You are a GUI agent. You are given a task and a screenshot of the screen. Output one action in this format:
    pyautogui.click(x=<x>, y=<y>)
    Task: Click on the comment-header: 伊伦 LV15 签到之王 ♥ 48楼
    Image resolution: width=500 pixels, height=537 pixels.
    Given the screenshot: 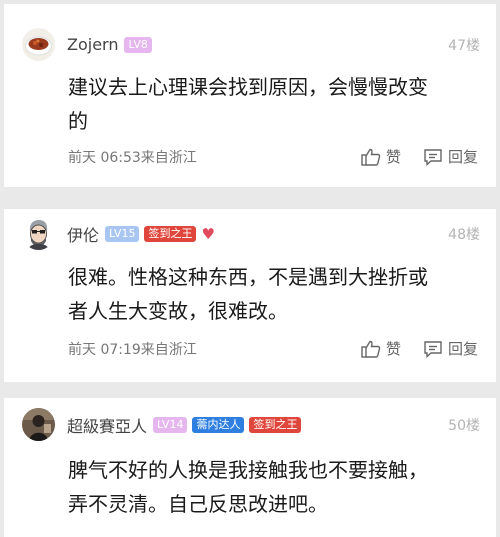 What is the action you would take?
    pyautogui.click(x=251, y=233)
    